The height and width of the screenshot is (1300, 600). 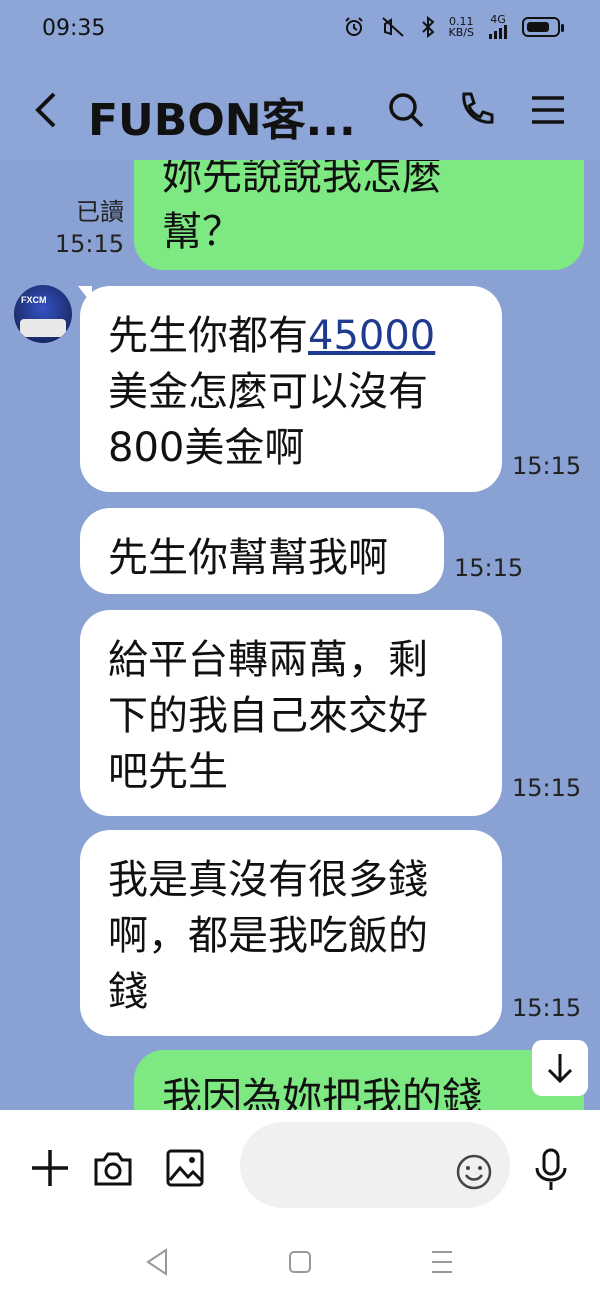 I want to click on message-bubble-outgoing: 妳先說說我怎麼 幫？, so click(x=359, y=215).